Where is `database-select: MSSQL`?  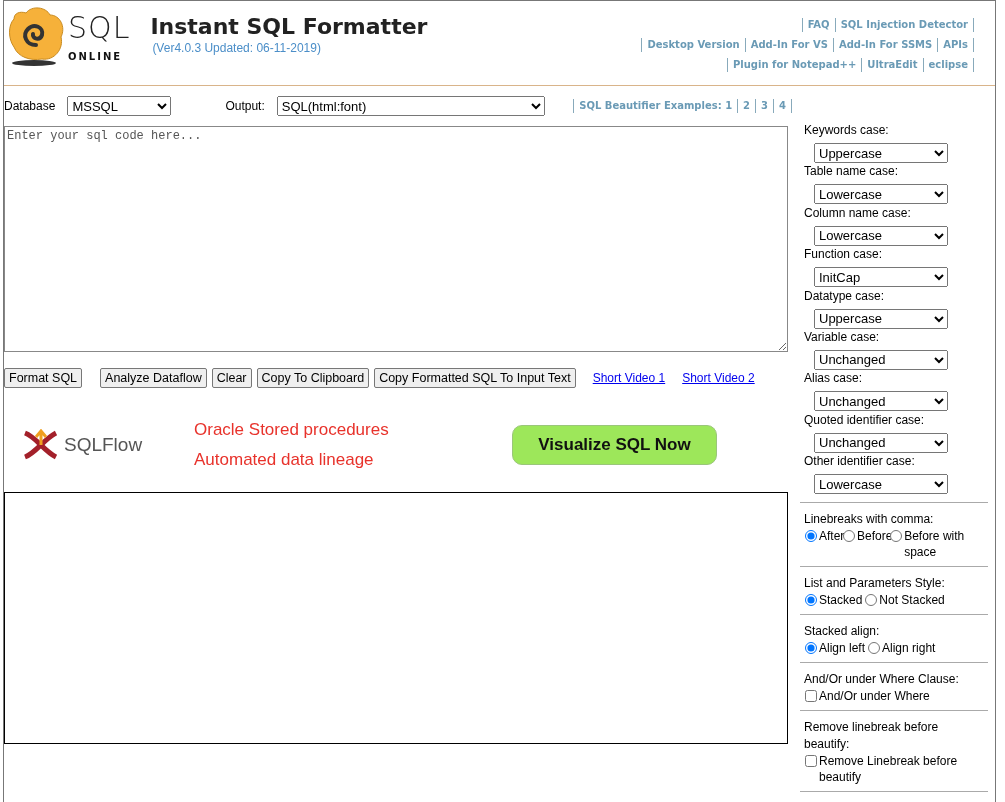
database-select: MSSQL is located at coordinates (119, 106).